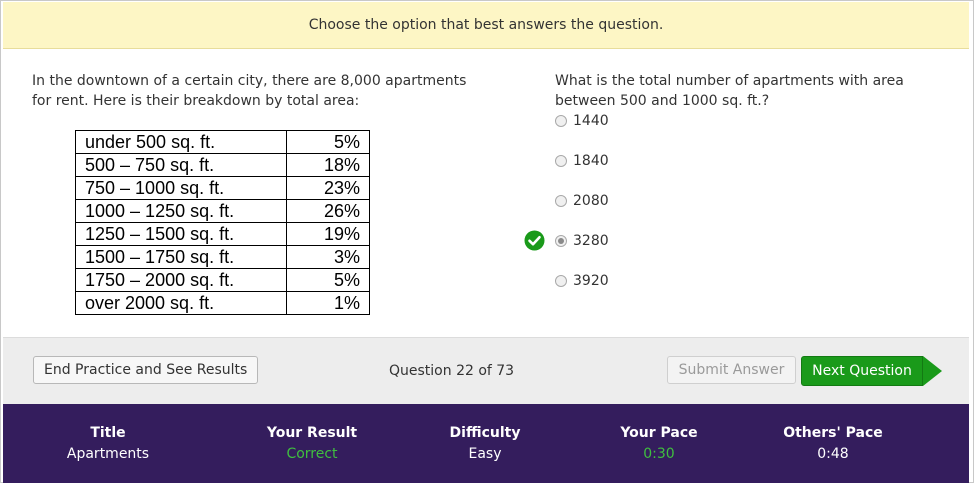 The height and width of the screenshot is (483, 974). What do you see at coordinates (312, 433) in the screenshot?
I see `stat-label: Your Result` at bounding box center [312, 433].